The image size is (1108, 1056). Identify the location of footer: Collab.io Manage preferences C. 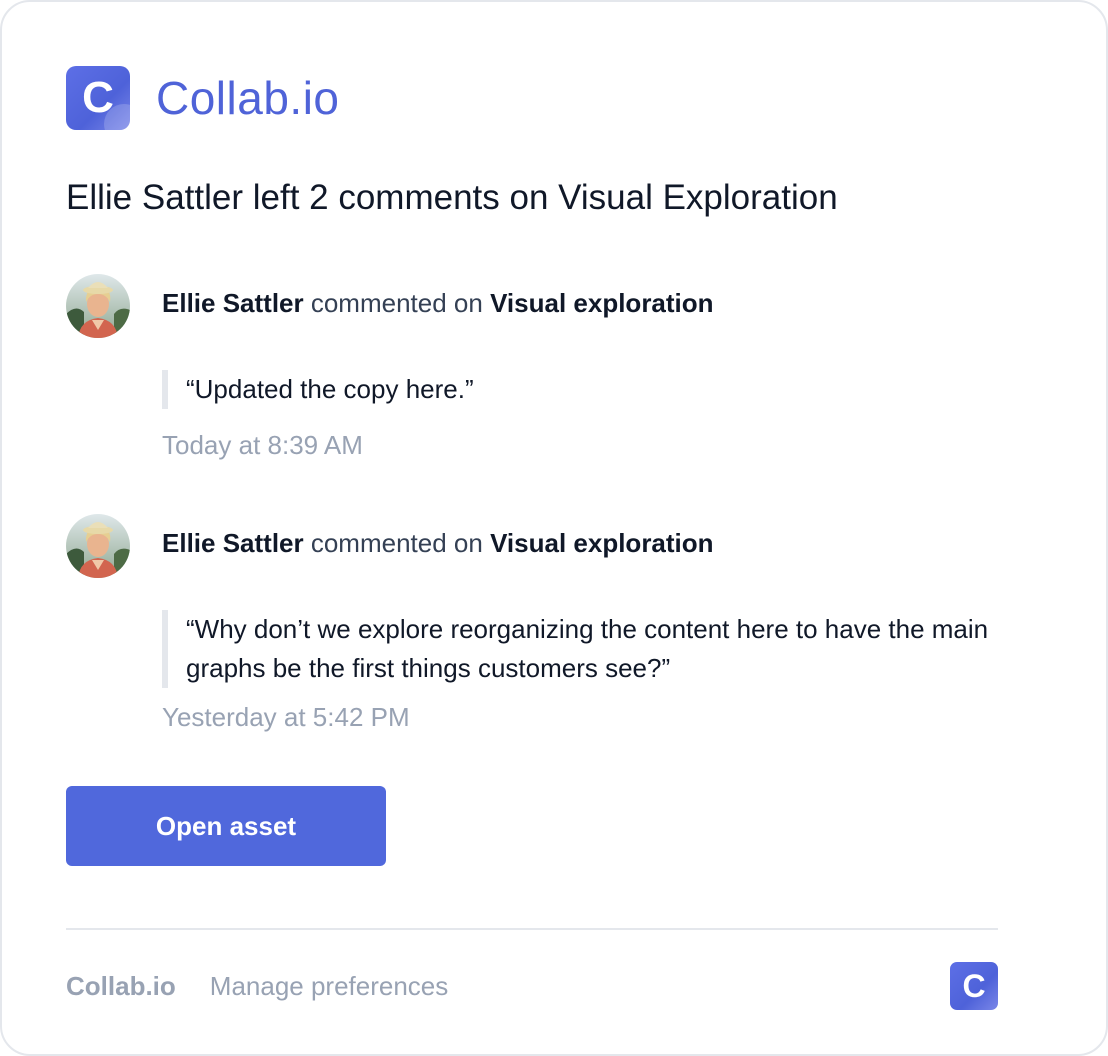
(532, 986).